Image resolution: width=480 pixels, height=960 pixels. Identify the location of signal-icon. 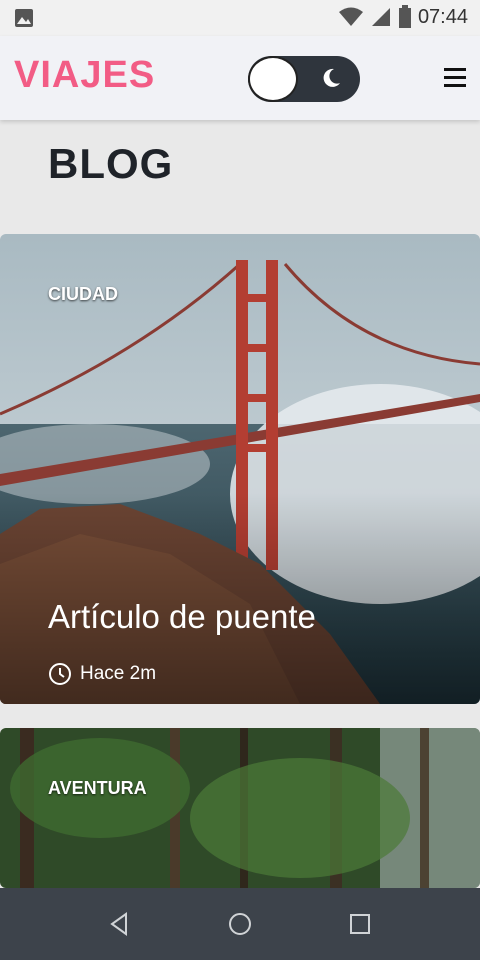
(380, 17).